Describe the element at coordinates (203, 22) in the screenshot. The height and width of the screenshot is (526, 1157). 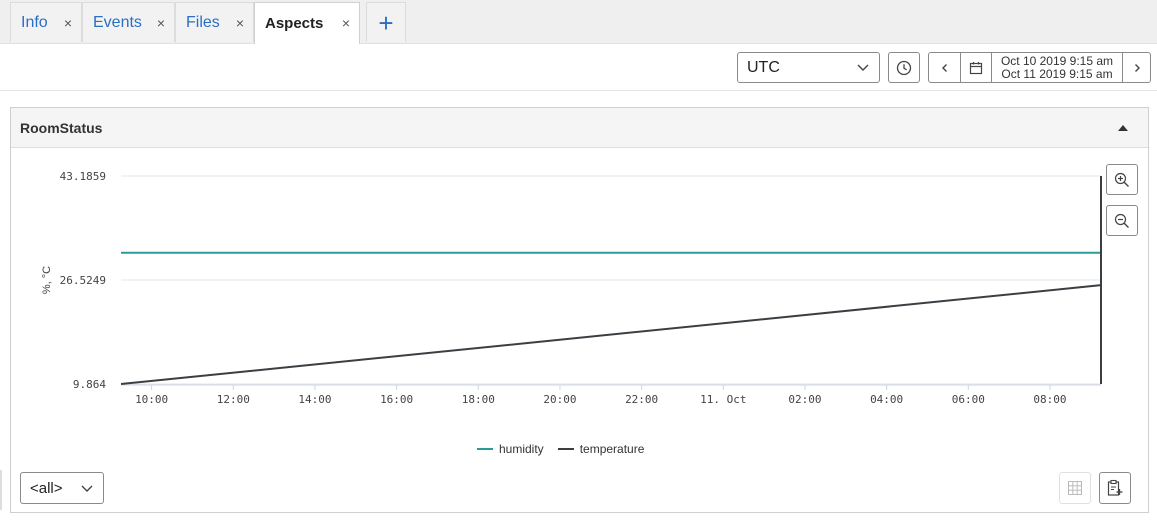
I see `tab-label: Files` at that location.